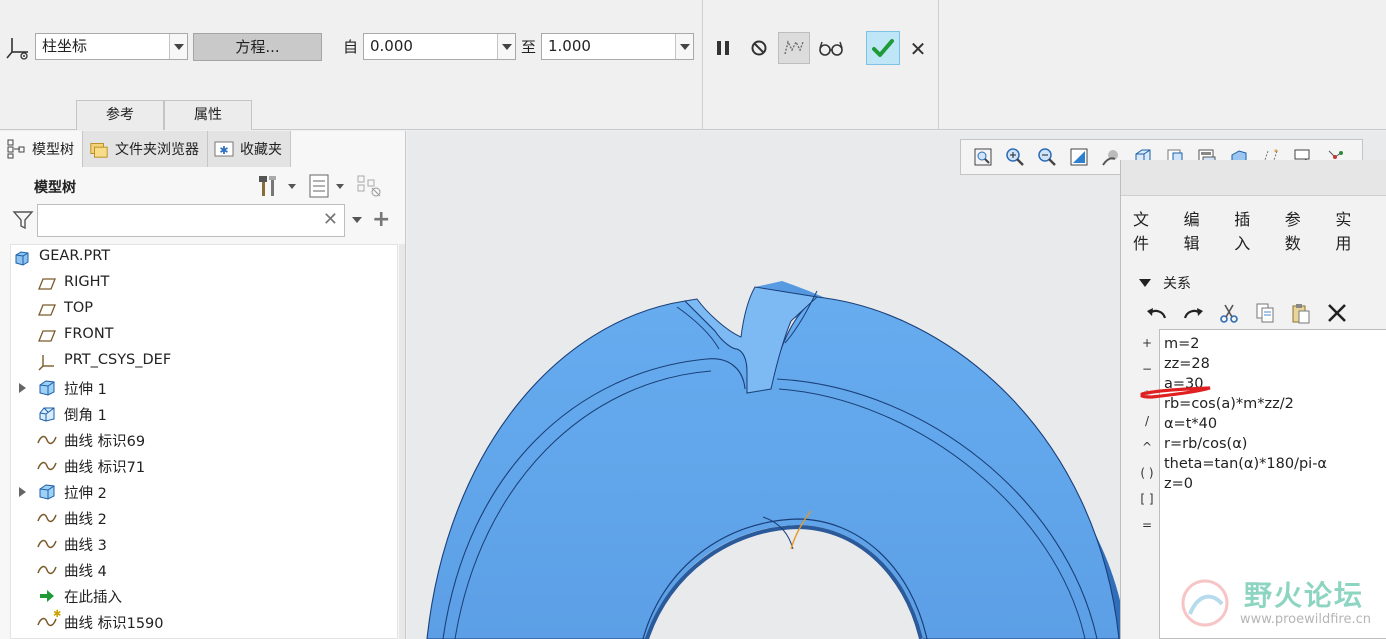 Image resolution: width=1386 pixels, height=639 pixels. I want to click on tree-item: 曲线 2, so click(201, 518).